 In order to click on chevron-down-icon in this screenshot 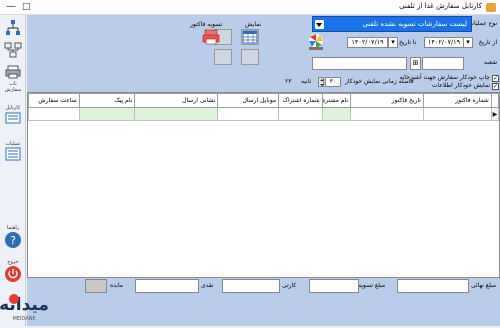, I will do `click(319, 24)`.